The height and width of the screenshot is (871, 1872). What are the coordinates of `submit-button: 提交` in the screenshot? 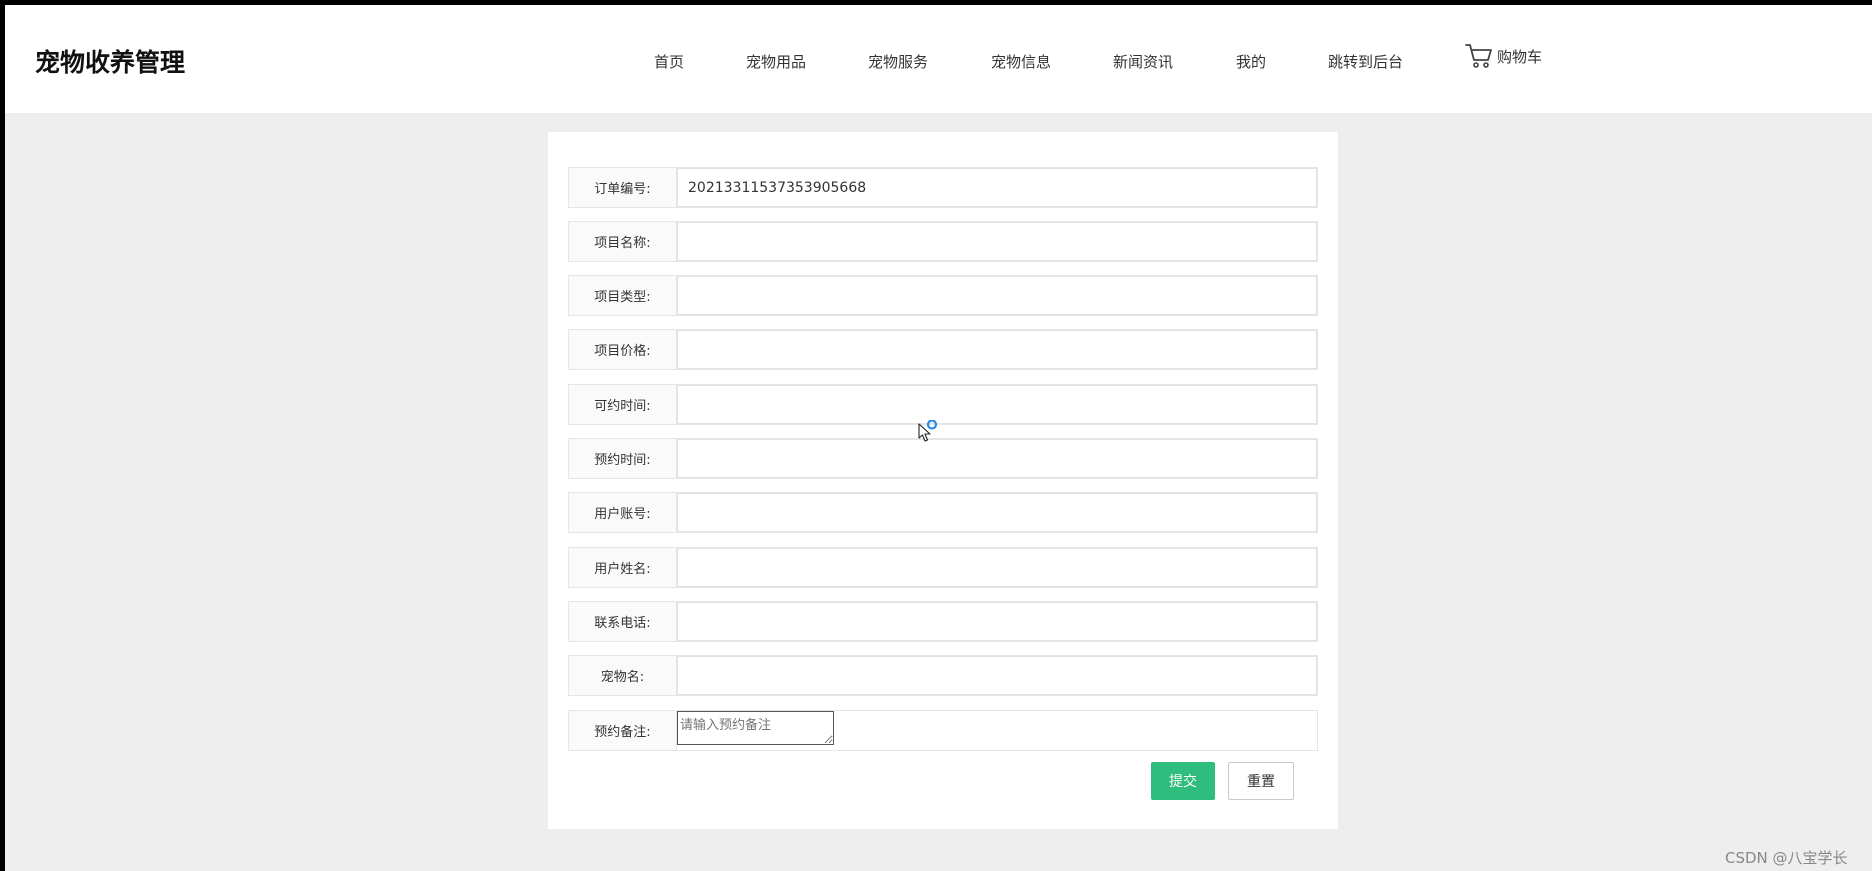 It's located at (1183, 781).